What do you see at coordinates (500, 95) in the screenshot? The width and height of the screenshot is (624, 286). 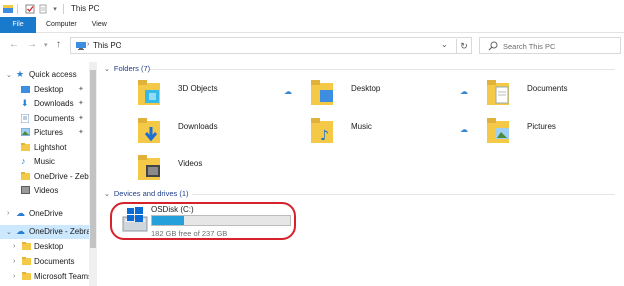 I see `documents-folder-icon` at bounding box center [500, 95].